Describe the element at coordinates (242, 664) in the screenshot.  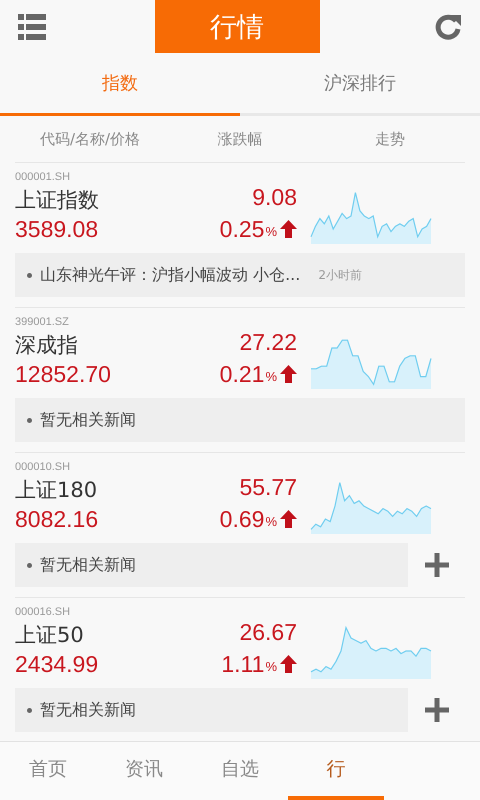
I see `change-percent: 1.11` at that location.